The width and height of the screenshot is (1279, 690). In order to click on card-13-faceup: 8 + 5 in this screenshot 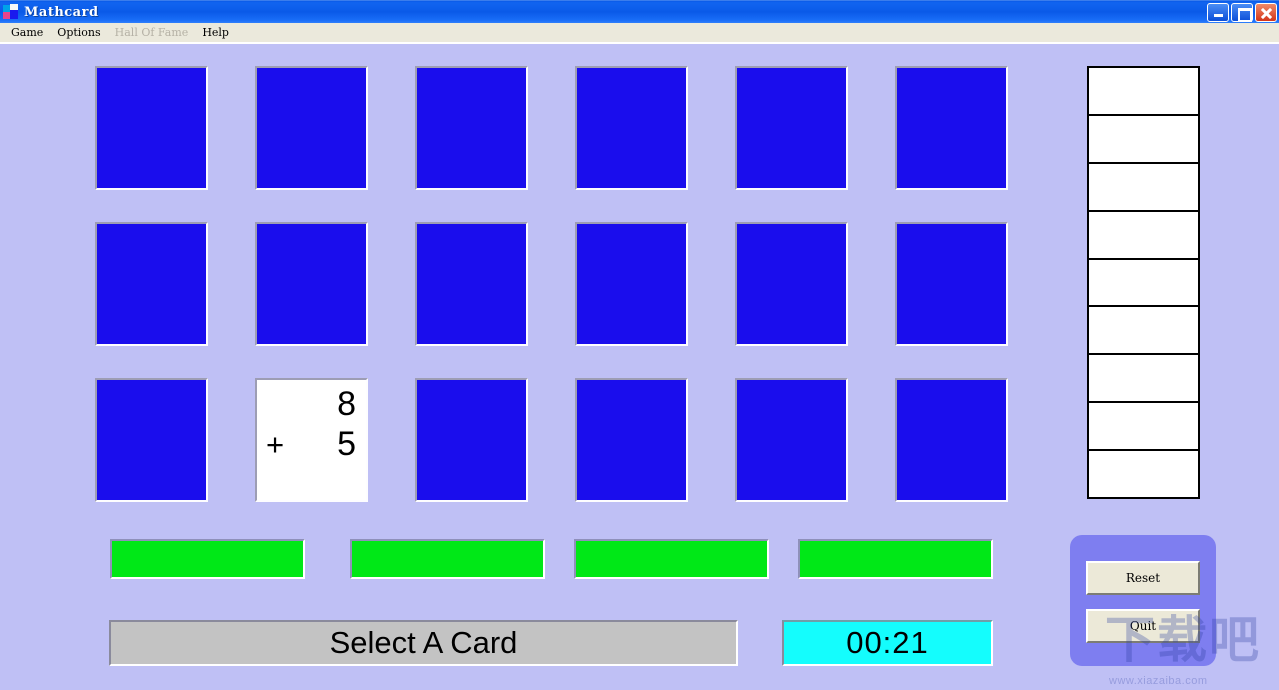, I will do `click(311, 440)`.